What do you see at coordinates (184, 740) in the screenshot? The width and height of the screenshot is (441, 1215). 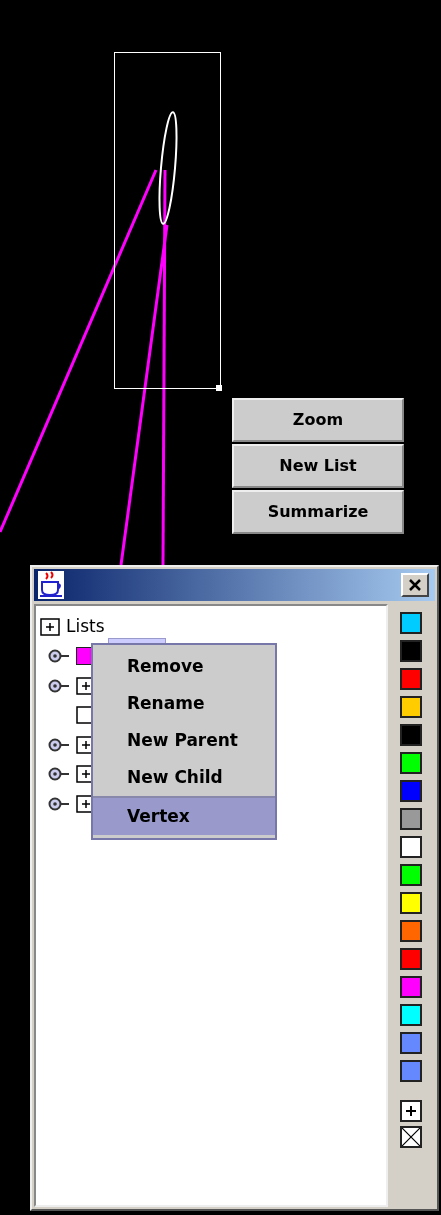 I see `menu-item: New Parent` at bounding box center [184, 740].